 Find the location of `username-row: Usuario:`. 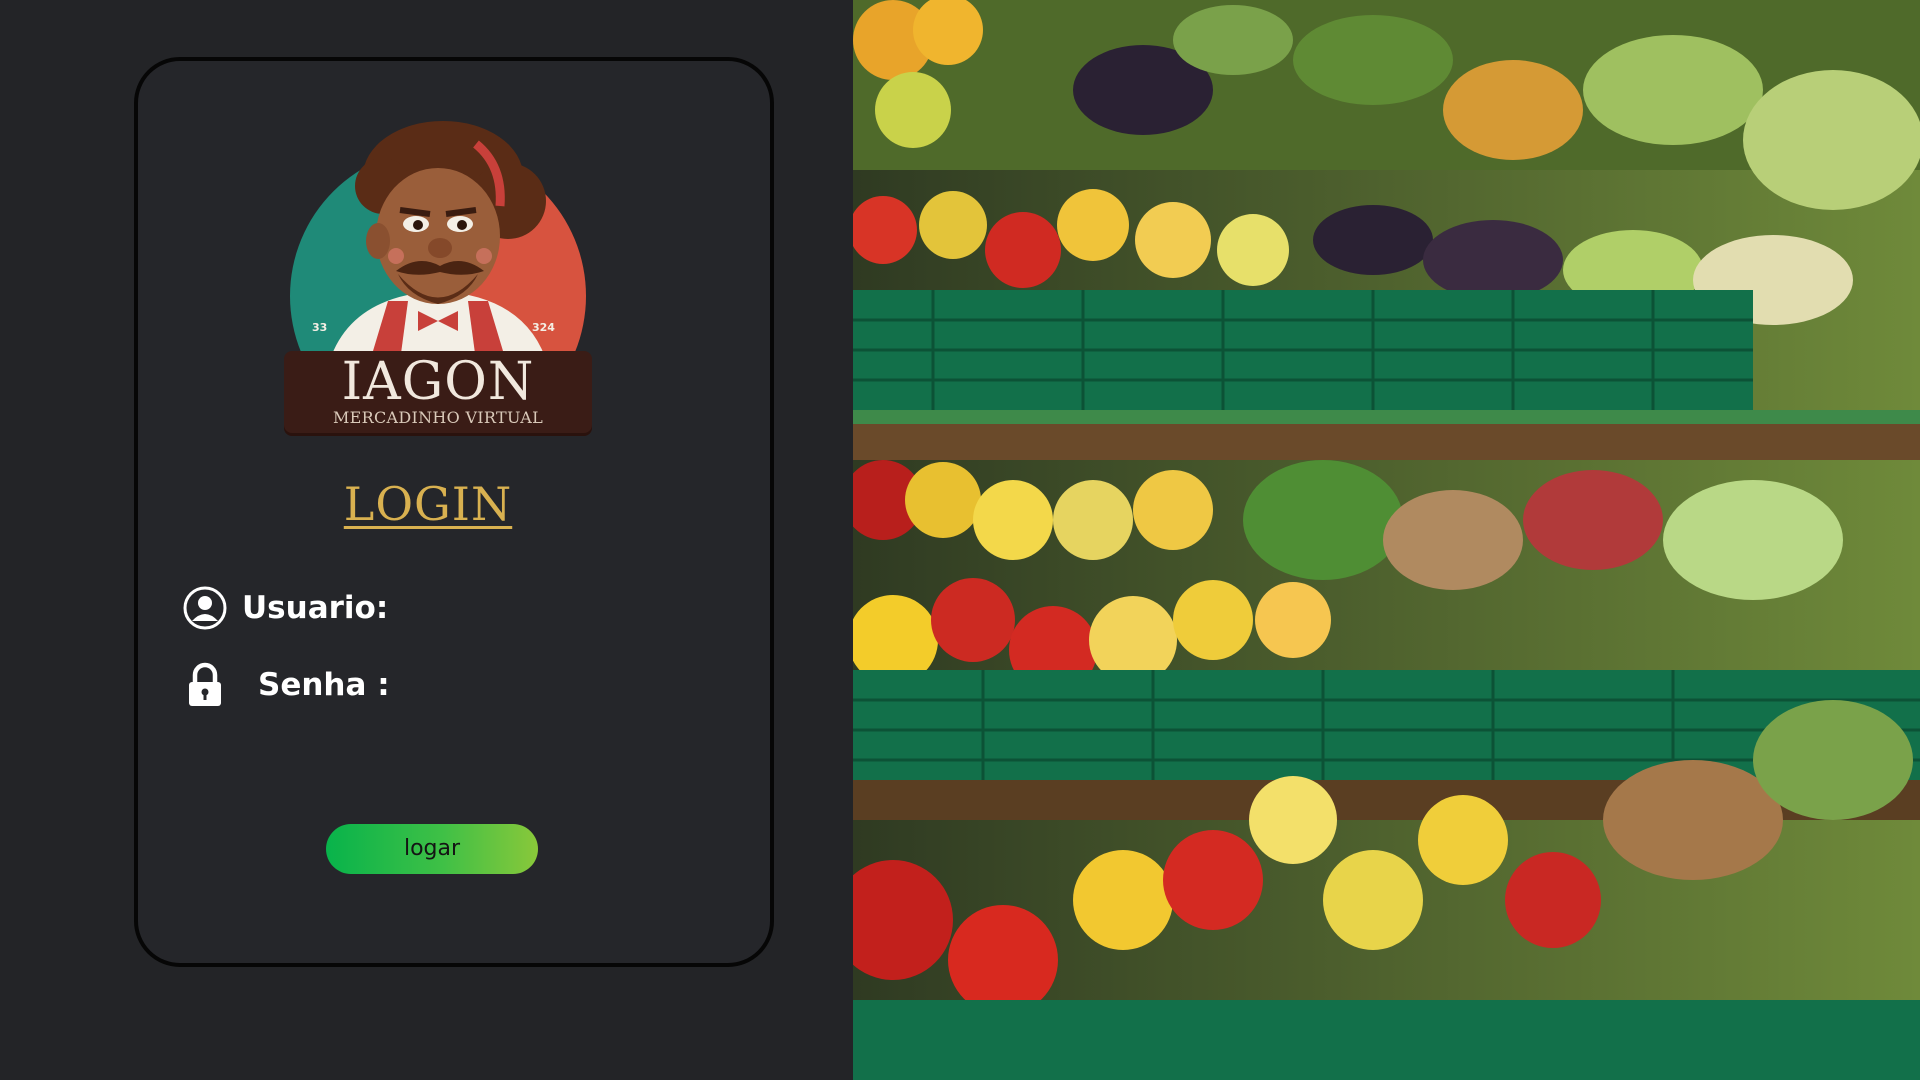

username-row: Usuario: is located at coordinates (418, 608).